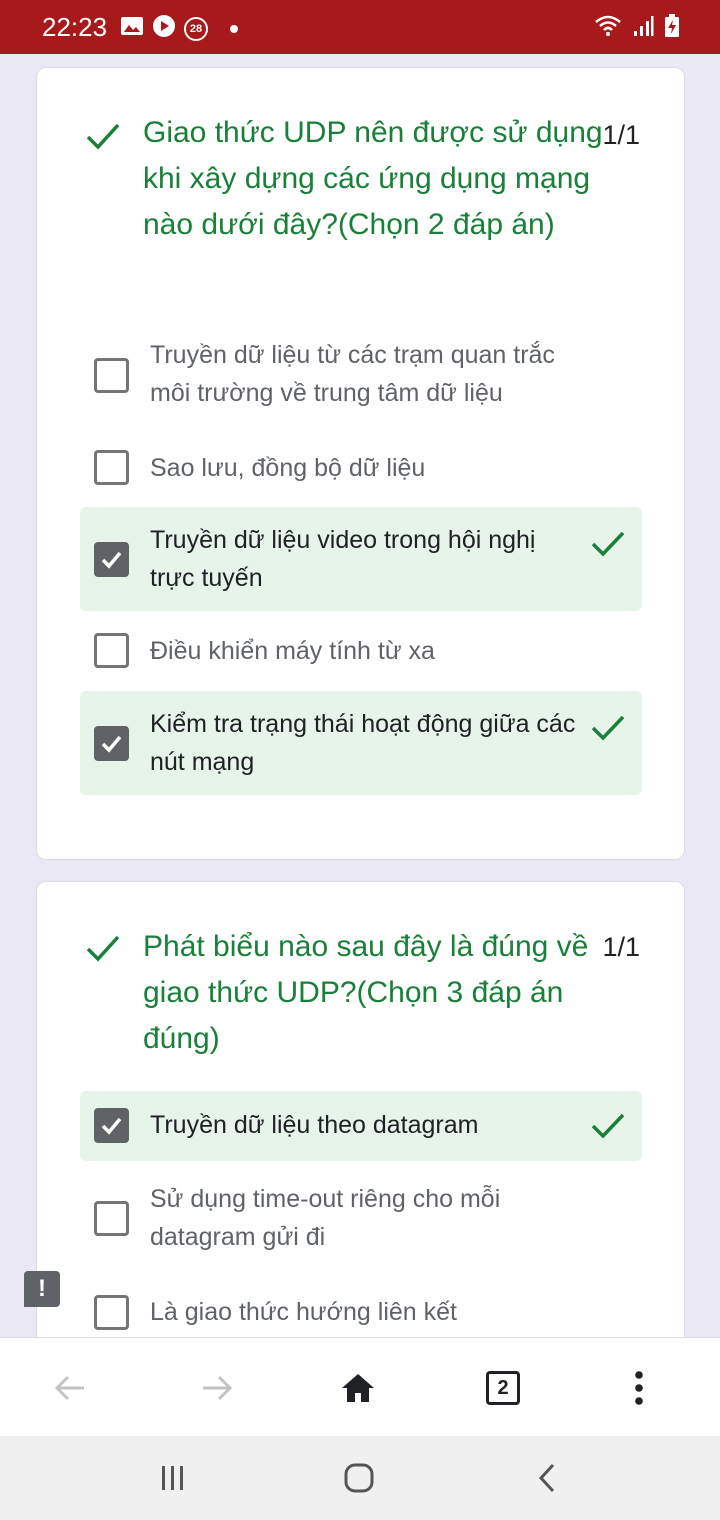  What do you see at coordinates (360, 27) in the screenshot?
I see `status-bar: 22:23 28` at bounding box center [360, 27].